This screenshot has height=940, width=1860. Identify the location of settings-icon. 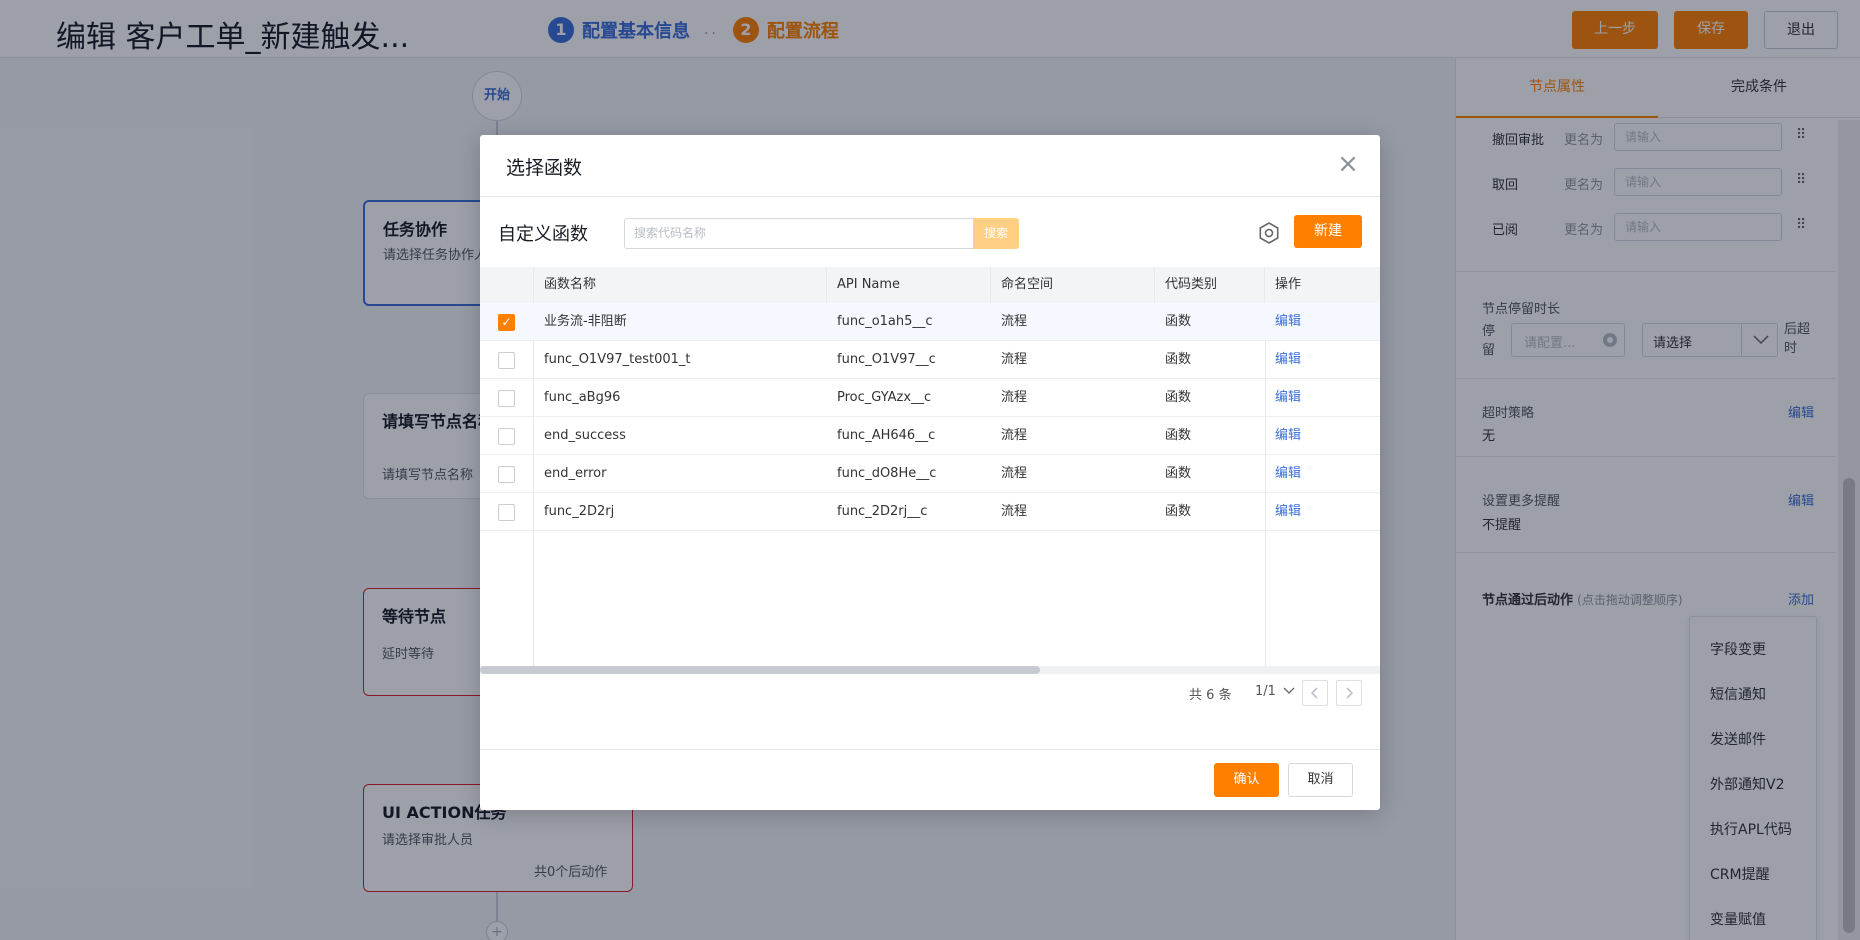
(1269, 233).